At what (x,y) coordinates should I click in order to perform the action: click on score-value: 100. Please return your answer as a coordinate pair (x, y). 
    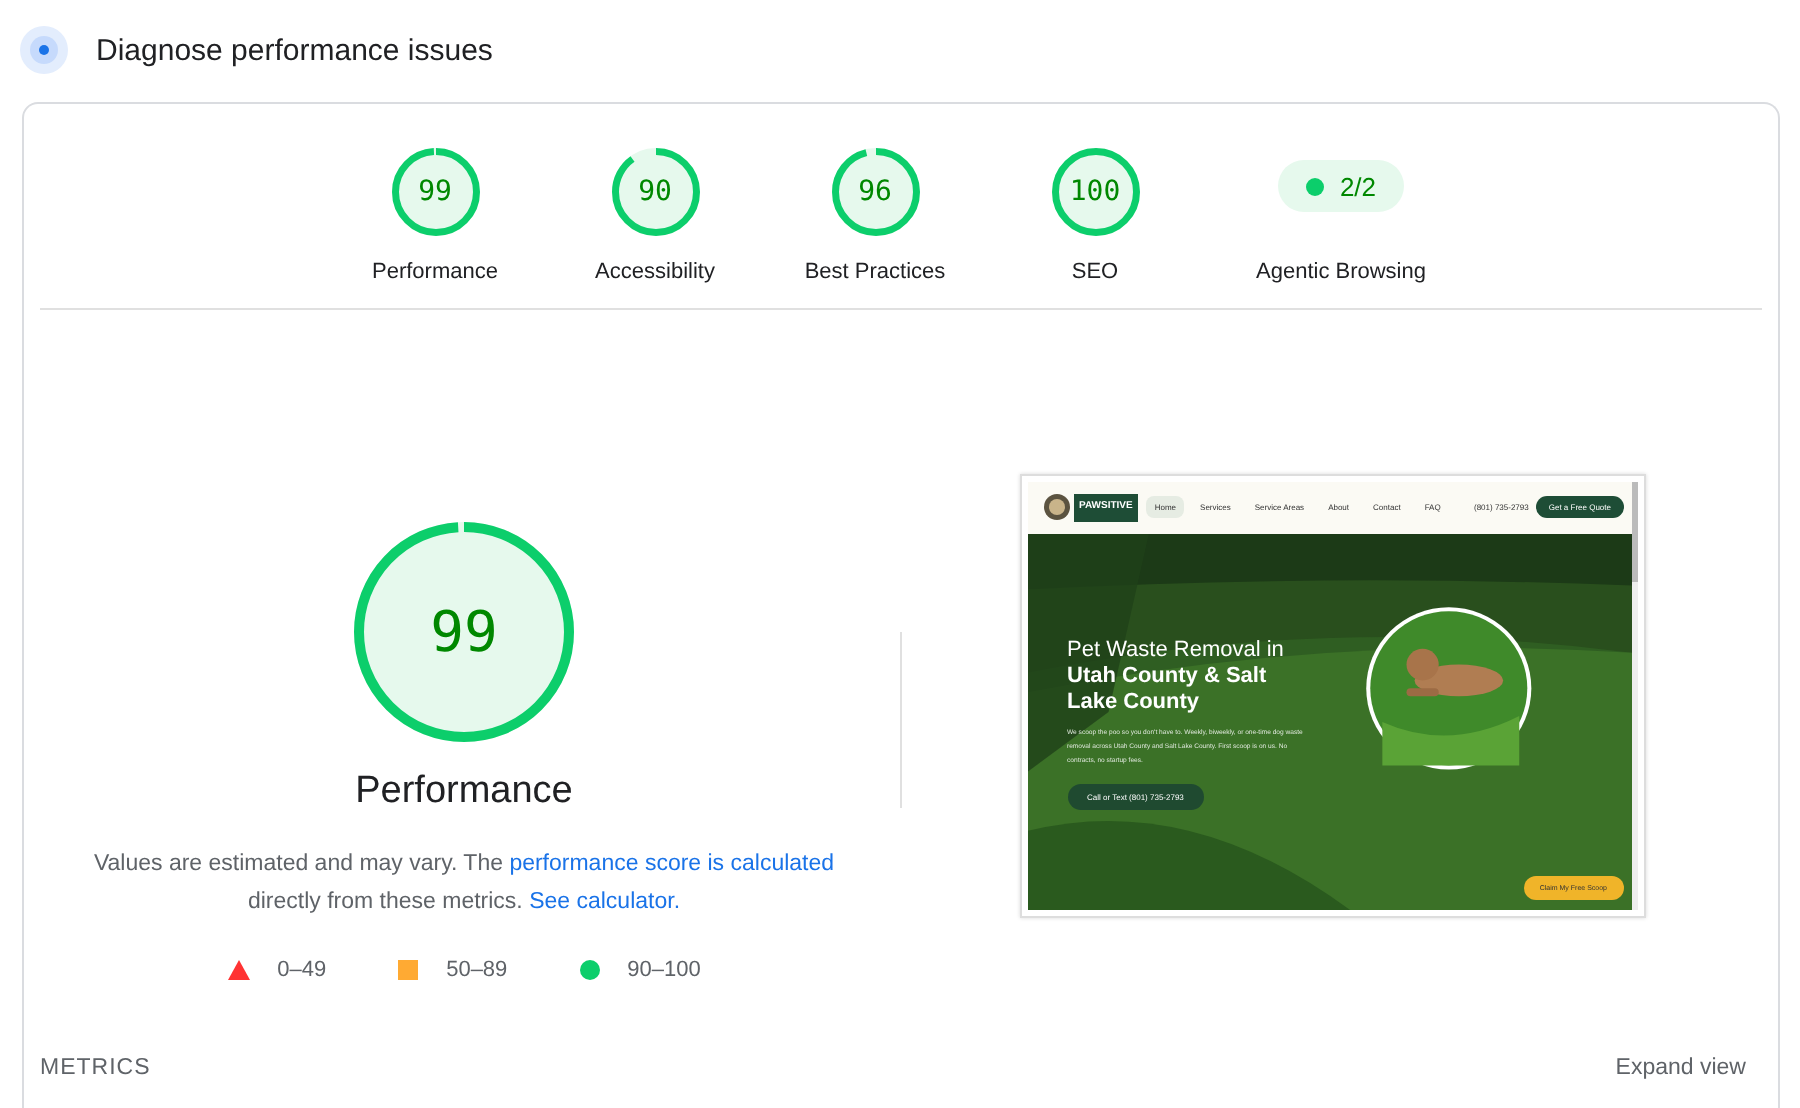
    Looking at the image, I should click on (1095, 192).